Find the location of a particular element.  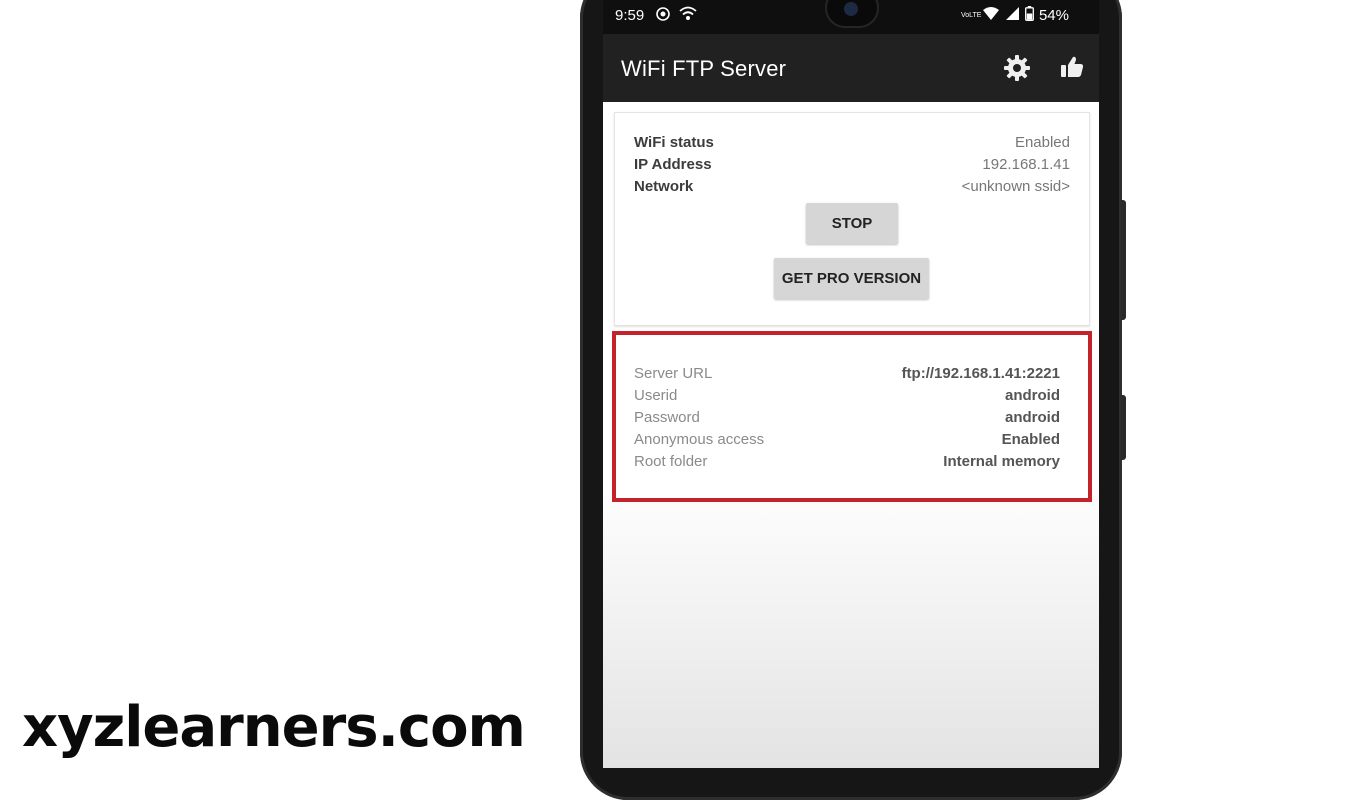

ip-address-label: IP Address is located at coordinates (673, 164).